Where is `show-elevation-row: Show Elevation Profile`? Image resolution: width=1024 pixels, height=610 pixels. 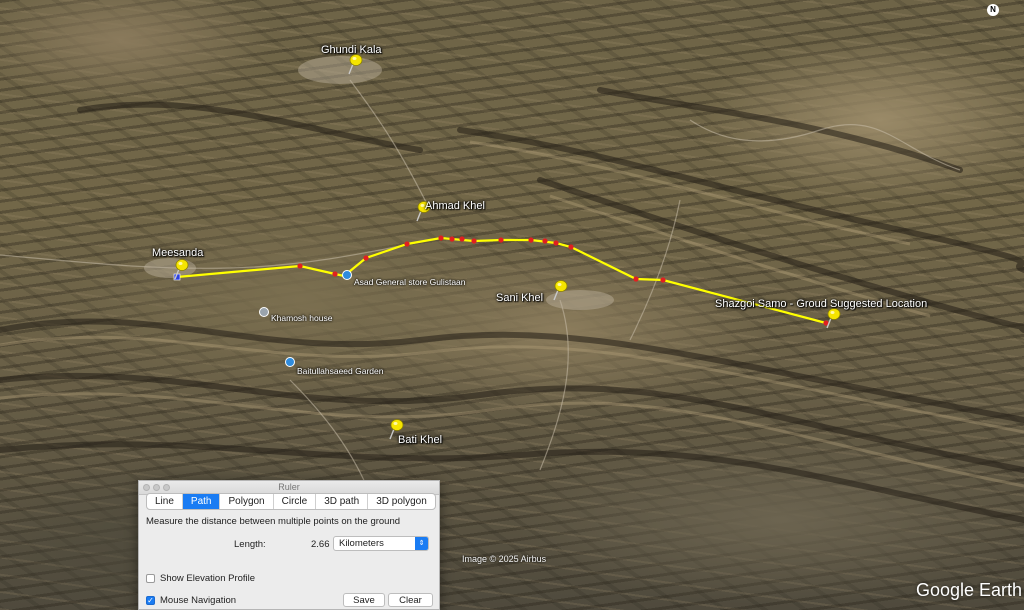
show-elevation-row: Show Elevation Profile is located at coordinates (200, 578).